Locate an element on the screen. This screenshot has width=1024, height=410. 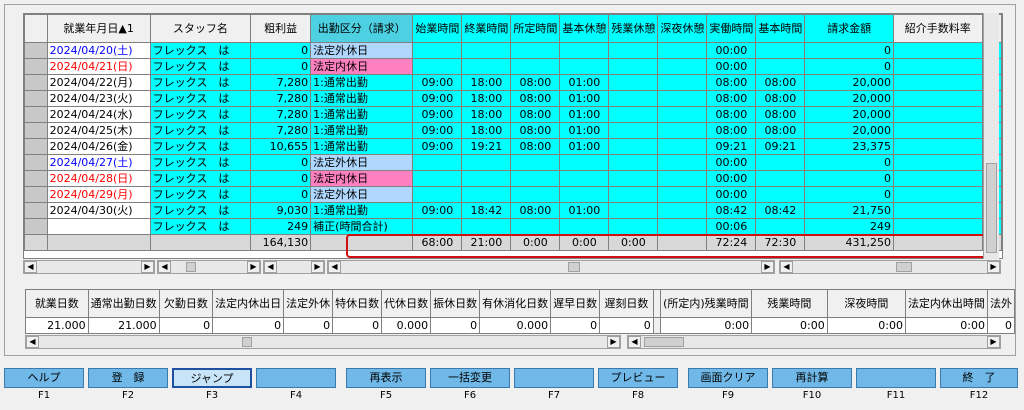
cell-date: 2024/04/20(土) is located at coordinates (98, 50).